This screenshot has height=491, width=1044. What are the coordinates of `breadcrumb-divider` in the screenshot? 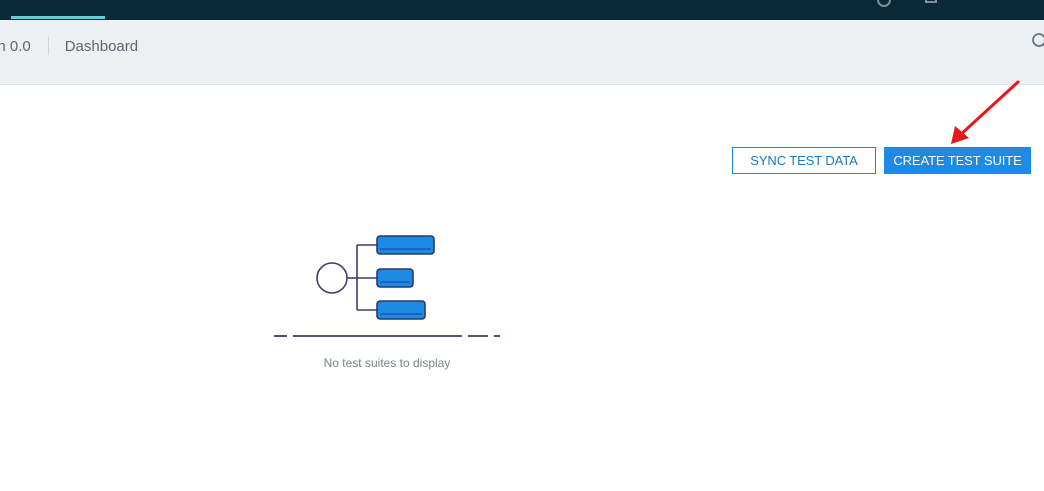 It's located at (48, 46).